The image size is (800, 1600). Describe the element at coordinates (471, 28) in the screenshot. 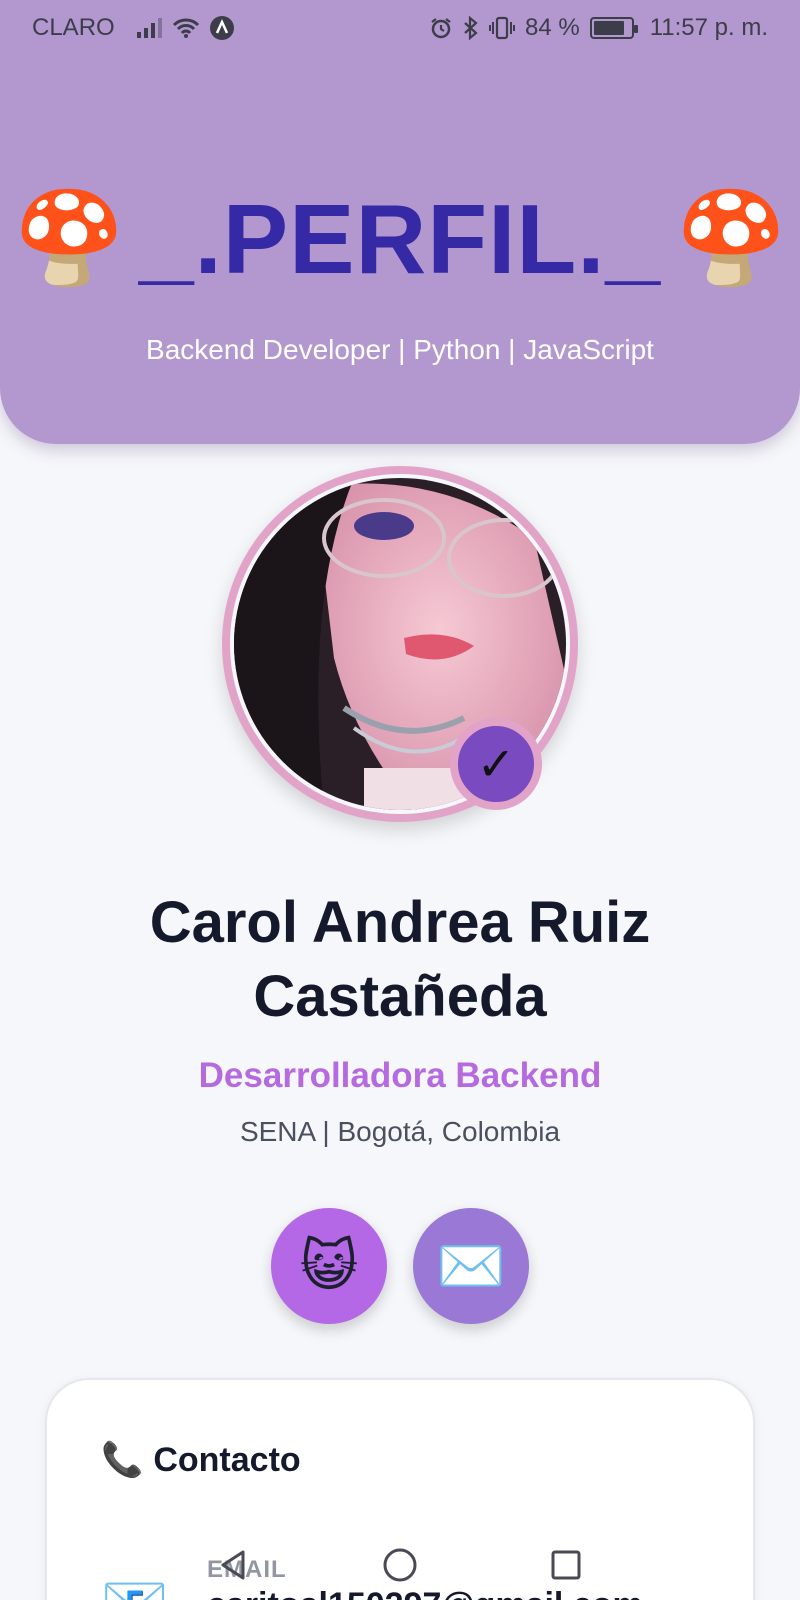

I see `bluetooth-icon` at that location.